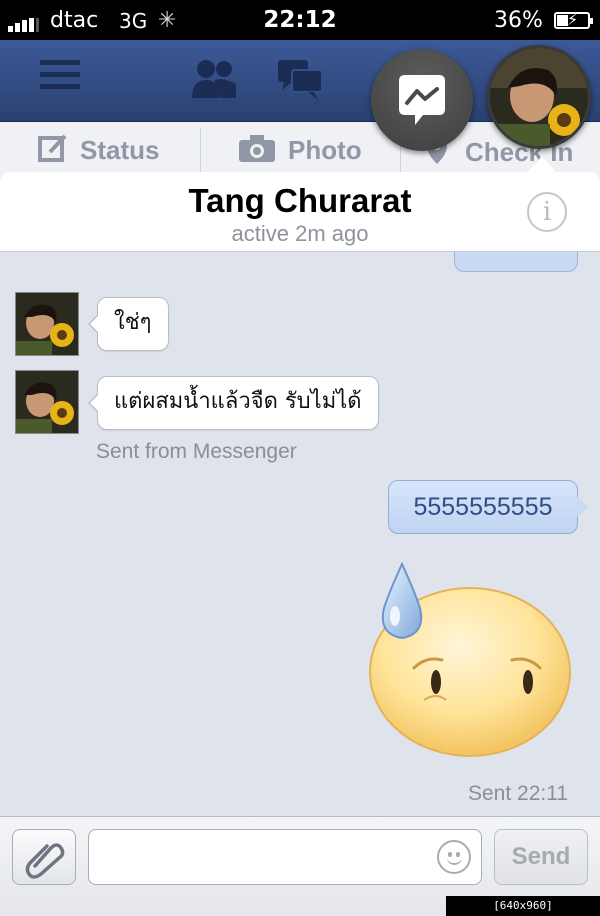 The image size is (600, 916). I want to click on message-text: 5555555555, so click(483, 507).